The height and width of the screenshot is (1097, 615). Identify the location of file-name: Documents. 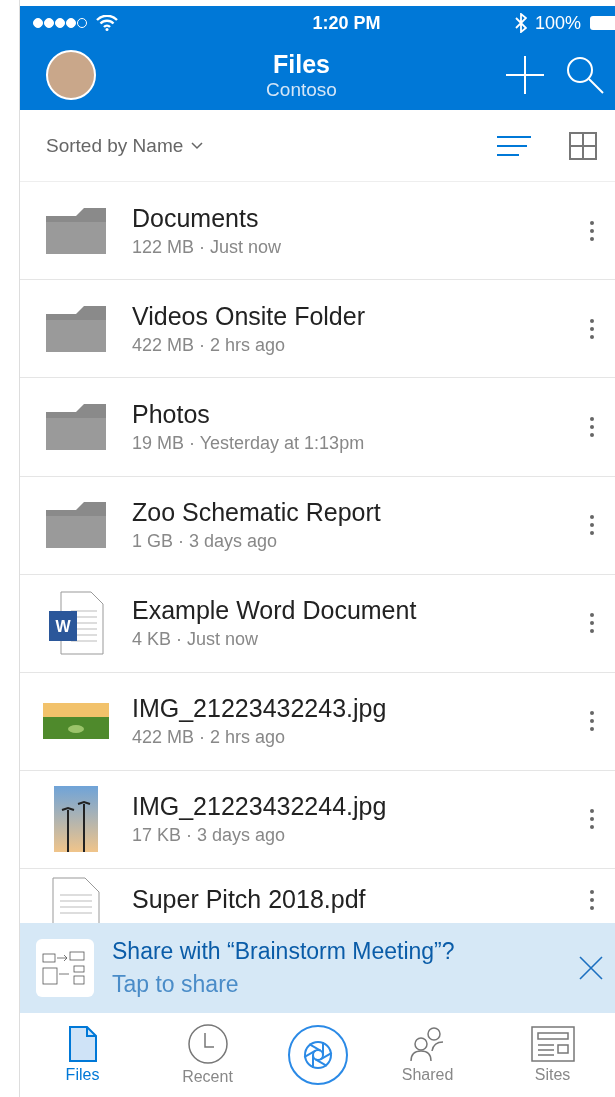
(360, 218).